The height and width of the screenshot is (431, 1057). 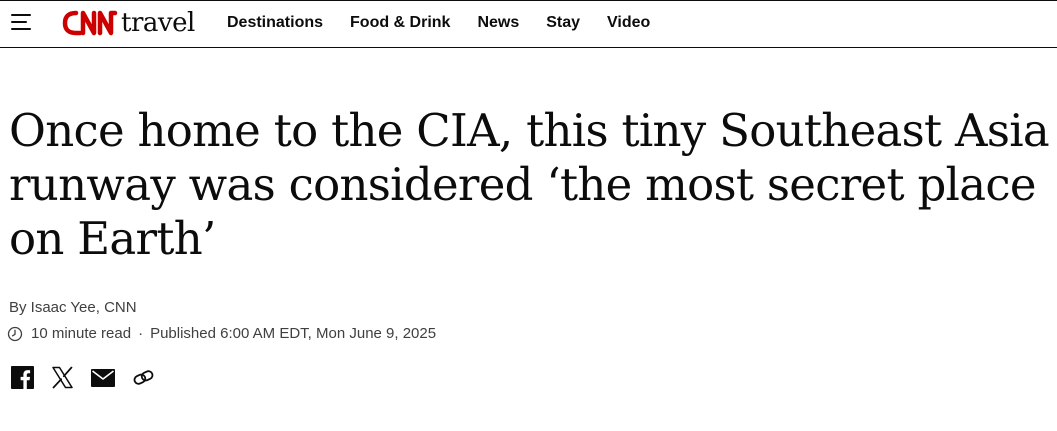 What do you see at coordinates (22, 377) in the screenshot?
I see `facebook-icon` at bounding box center [22, 377].